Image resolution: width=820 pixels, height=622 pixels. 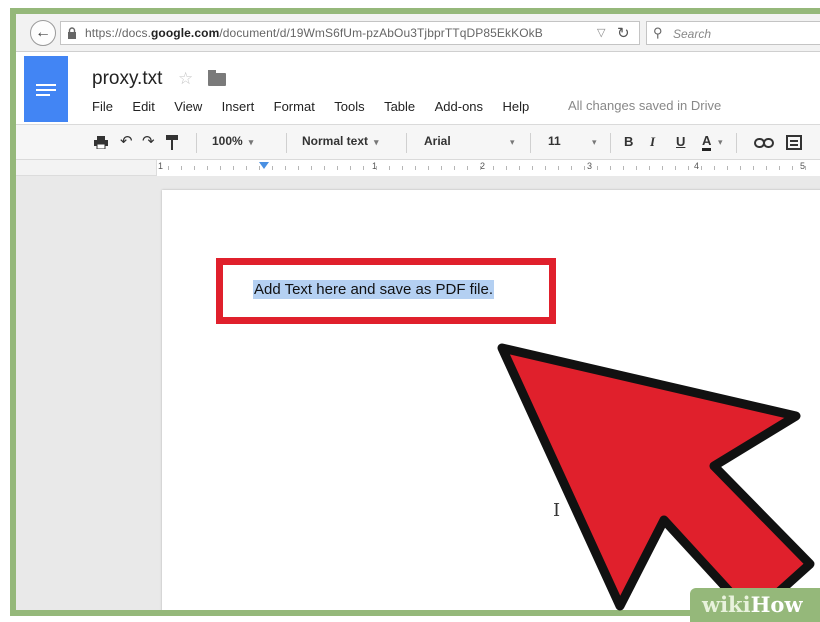 I want to click on undo-icon: ↶, so click(x=126, y=141).